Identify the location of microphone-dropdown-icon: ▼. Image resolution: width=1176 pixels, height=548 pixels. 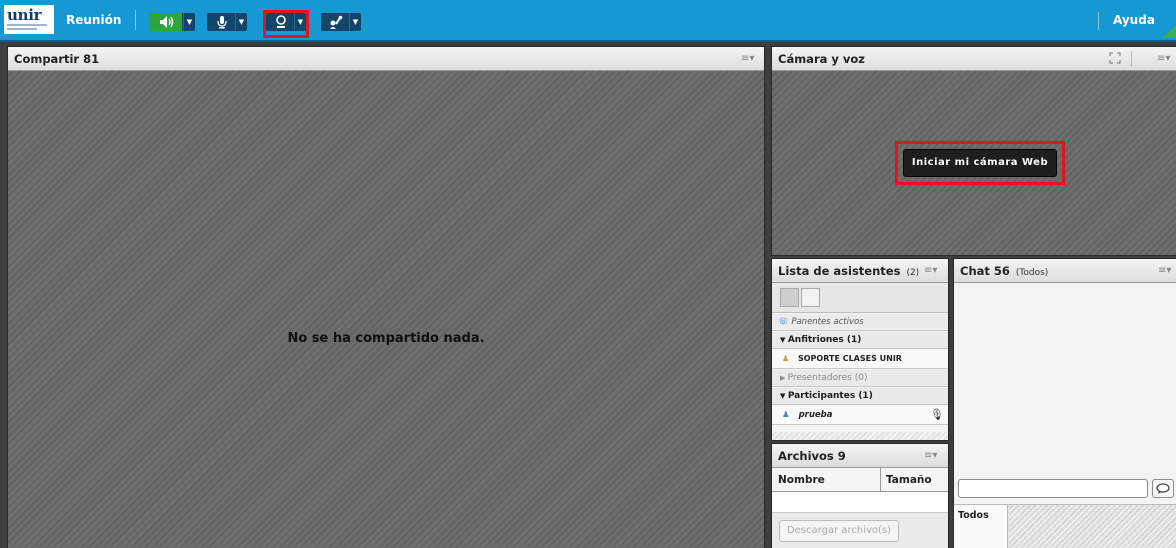
(241, 22).